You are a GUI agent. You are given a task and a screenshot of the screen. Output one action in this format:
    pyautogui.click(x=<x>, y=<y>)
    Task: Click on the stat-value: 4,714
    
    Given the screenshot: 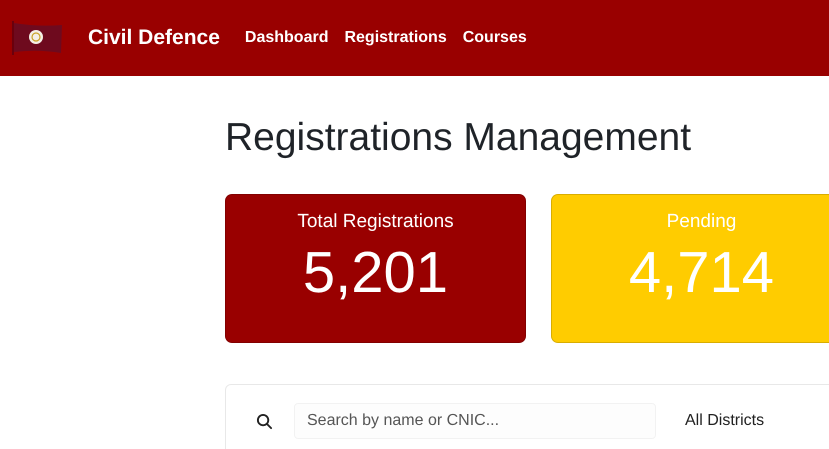 What is the action you would take?
    pyautogui.click(x=701, y=272)
    